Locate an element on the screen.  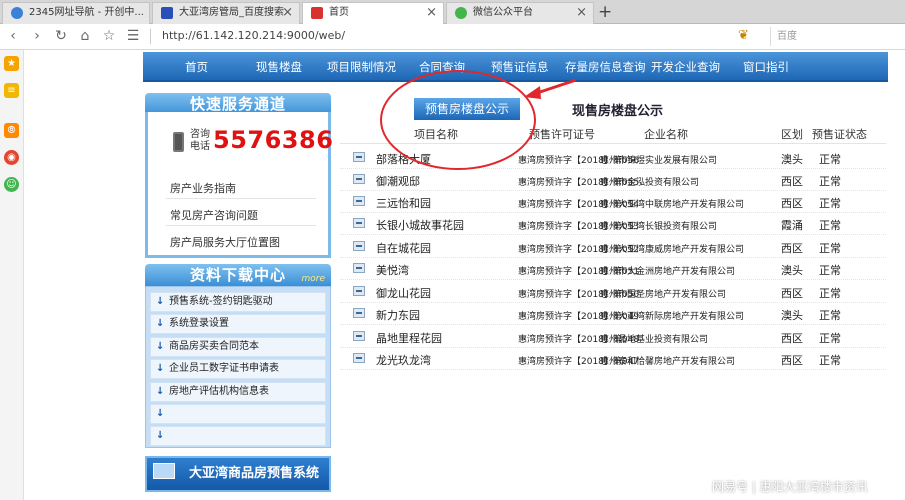
rss-icon: ⦾ is located at coordinates (11, 130).